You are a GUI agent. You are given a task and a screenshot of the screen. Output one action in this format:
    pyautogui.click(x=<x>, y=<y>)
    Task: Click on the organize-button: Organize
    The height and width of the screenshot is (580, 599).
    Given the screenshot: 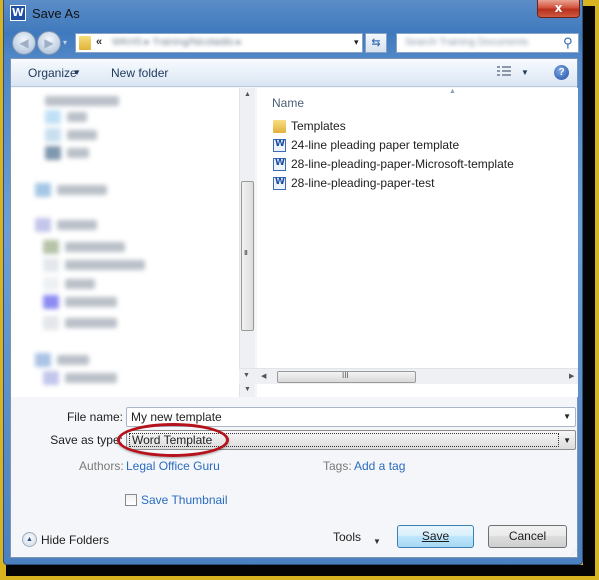 What is the action you would take?
    pyautogui.click(x=52, y=73)
    